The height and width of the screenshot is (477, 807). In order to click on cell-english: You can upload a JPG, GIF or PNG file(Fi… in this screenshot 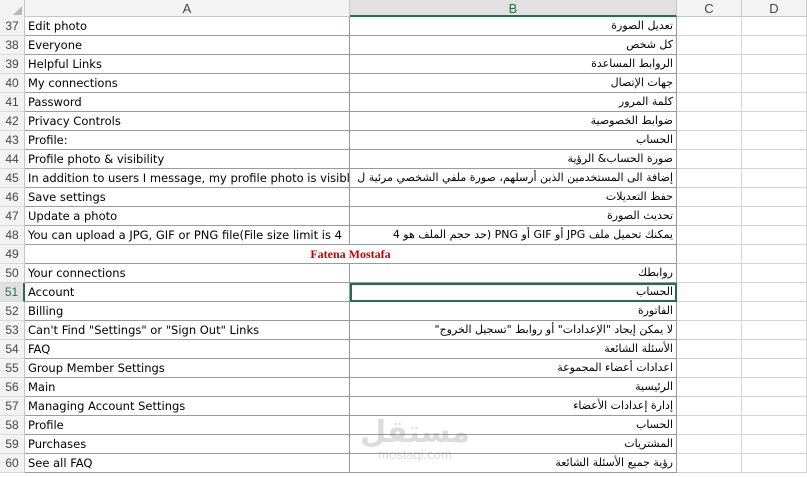, I will do `click(187, 235)`.